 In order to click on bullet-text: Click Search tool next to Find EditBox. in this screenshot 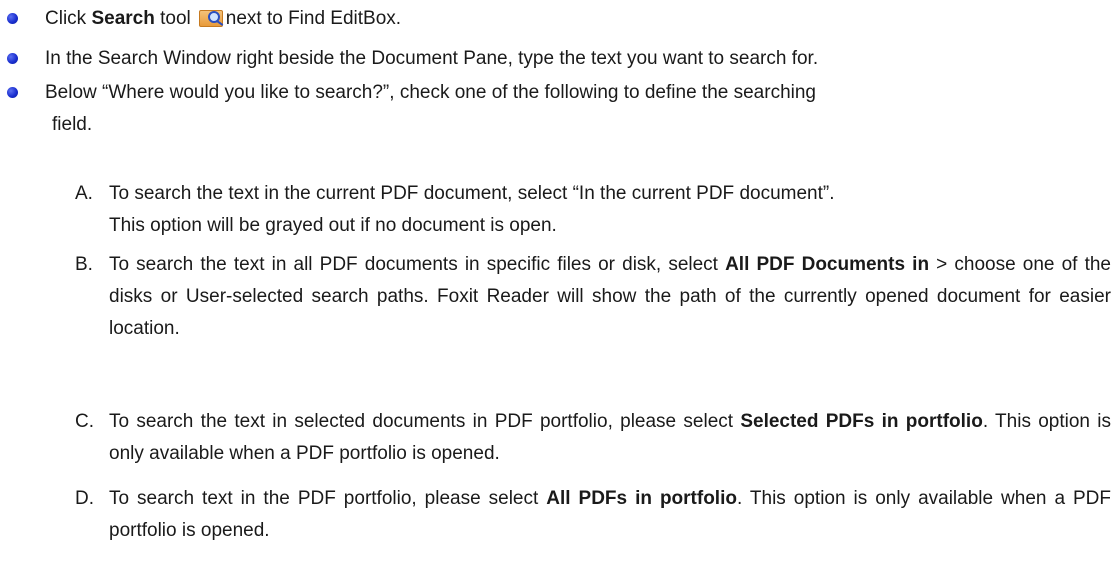, I will do `click(575, 19)`.